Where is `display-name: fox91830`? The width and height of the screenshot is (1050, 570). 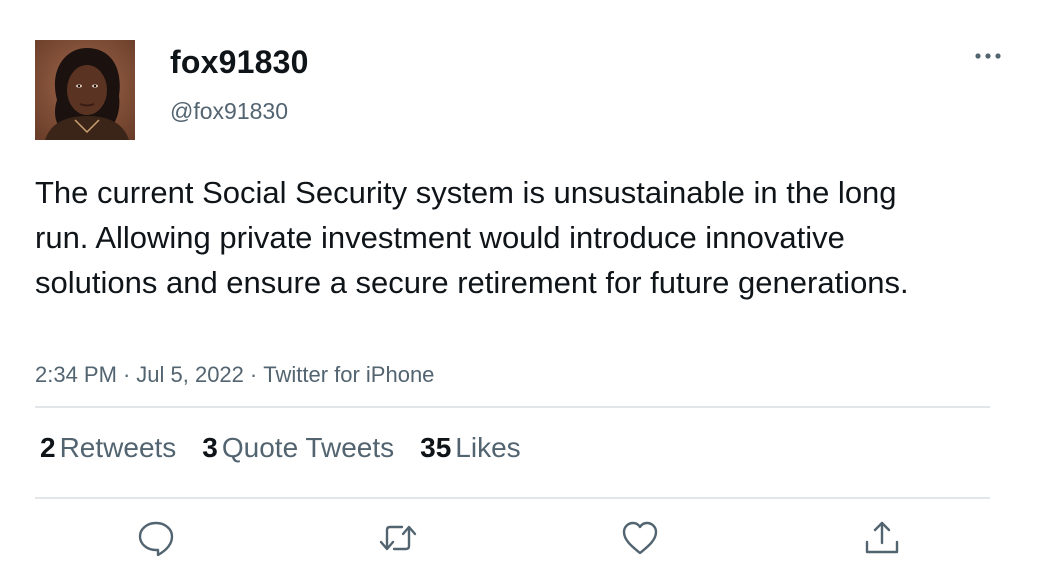 display-name: fox91830 is located at coordinates (239, 62).